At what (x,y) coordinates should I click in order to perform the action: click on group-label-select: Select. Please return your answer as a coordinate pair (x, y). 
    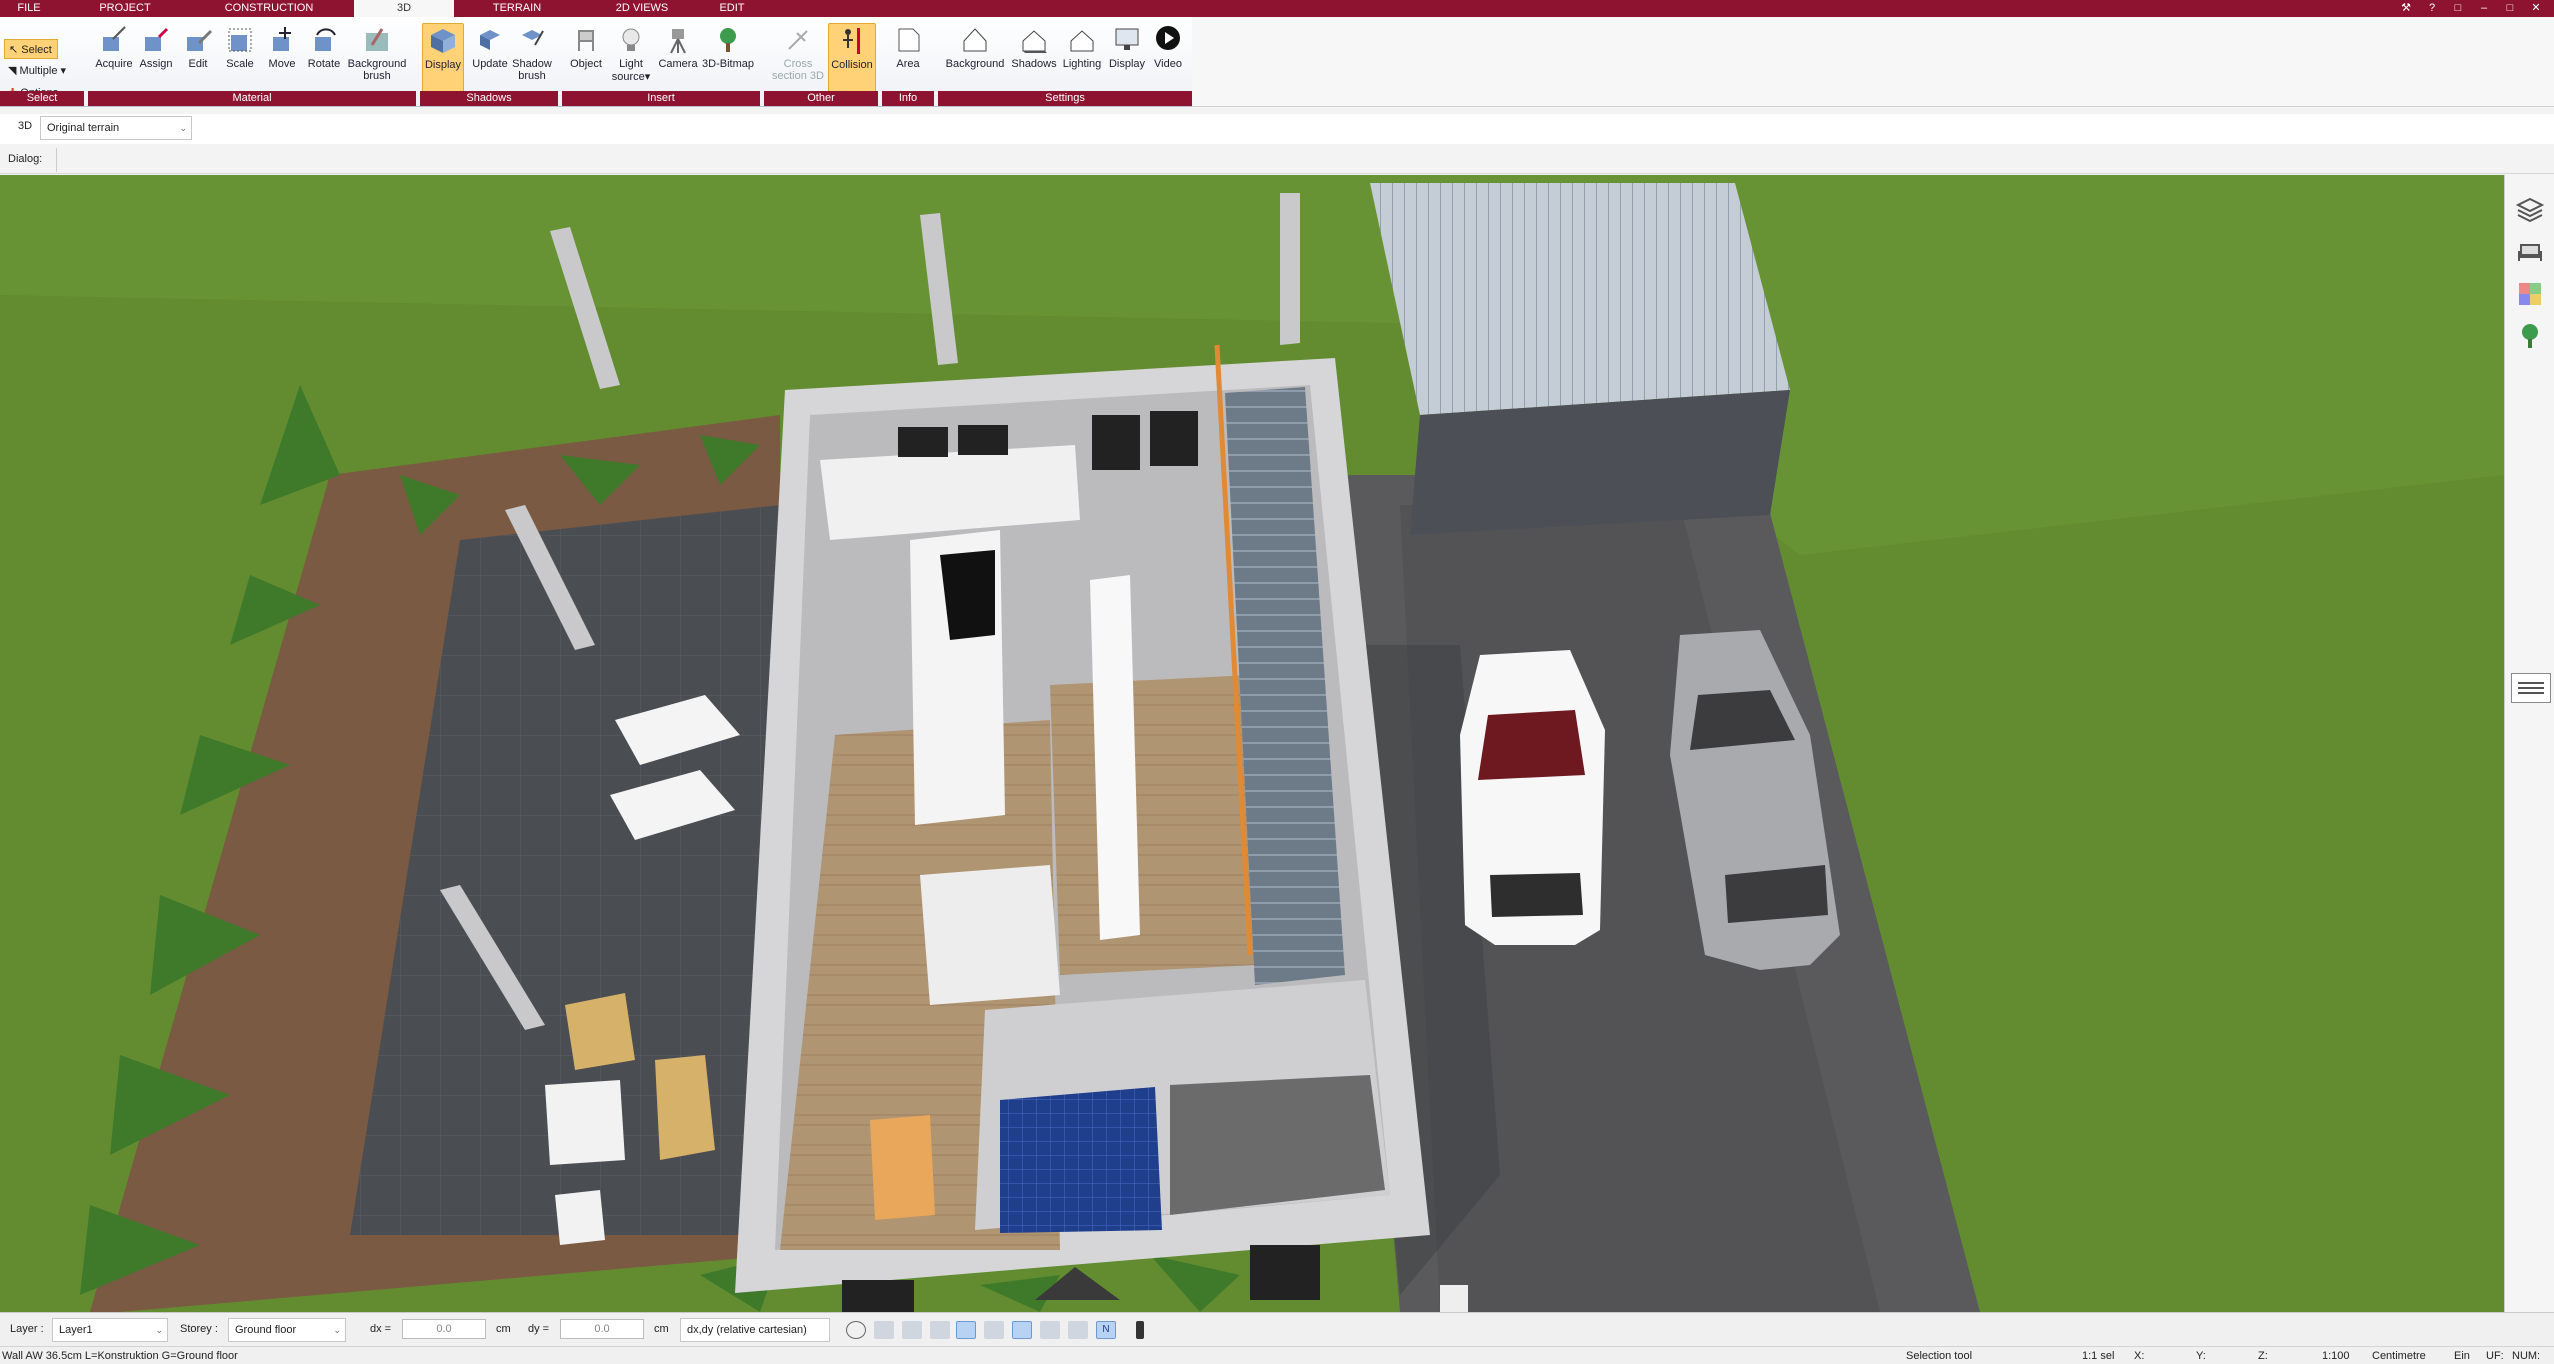
    Looking at the image, I should click on (42, 98).